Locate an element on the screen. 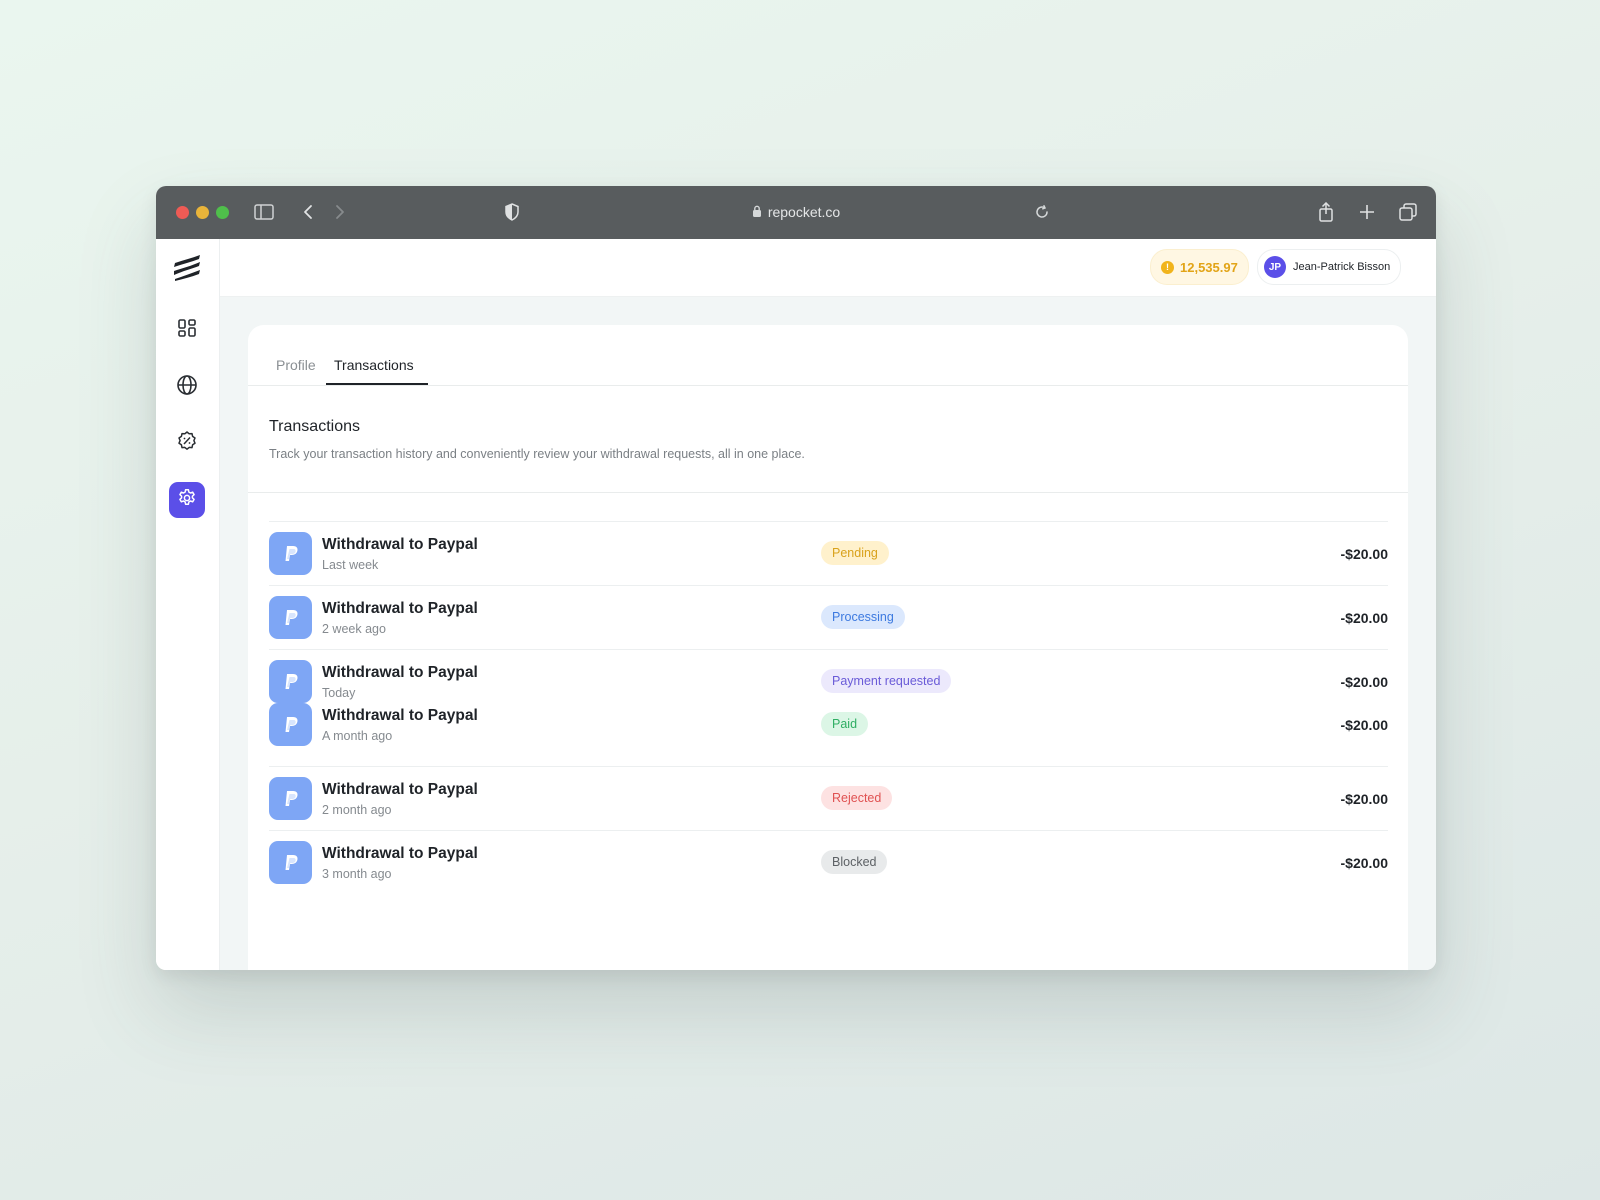 This screenshot has height=1200, width=1600. forward-arrow-icon is located at coordinates (340, 212).